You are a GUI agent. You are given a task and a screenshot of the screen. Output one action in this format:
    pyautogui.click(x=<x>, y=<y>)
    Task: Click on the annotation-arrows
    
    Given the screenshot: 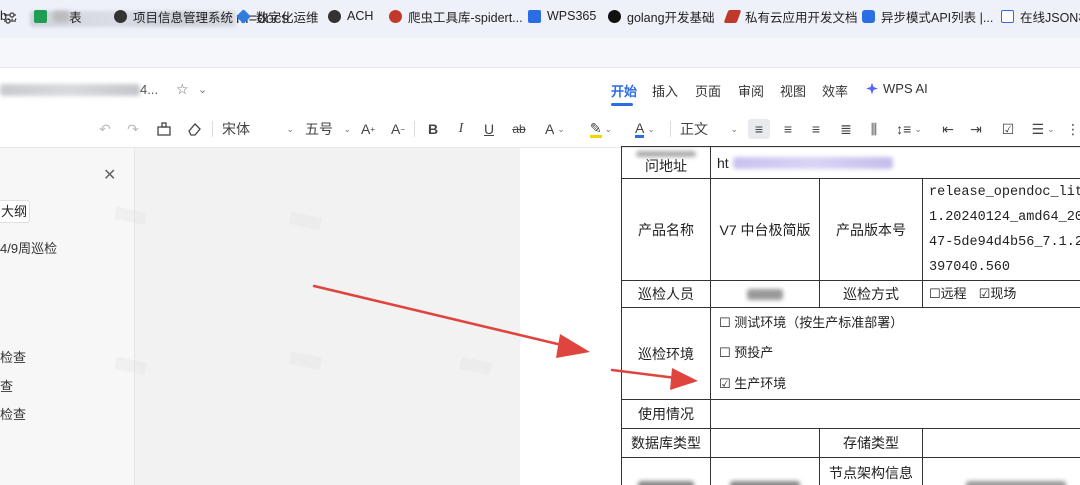 What is the action you would take?
    pyautogui.click(x=505, y=337)
    